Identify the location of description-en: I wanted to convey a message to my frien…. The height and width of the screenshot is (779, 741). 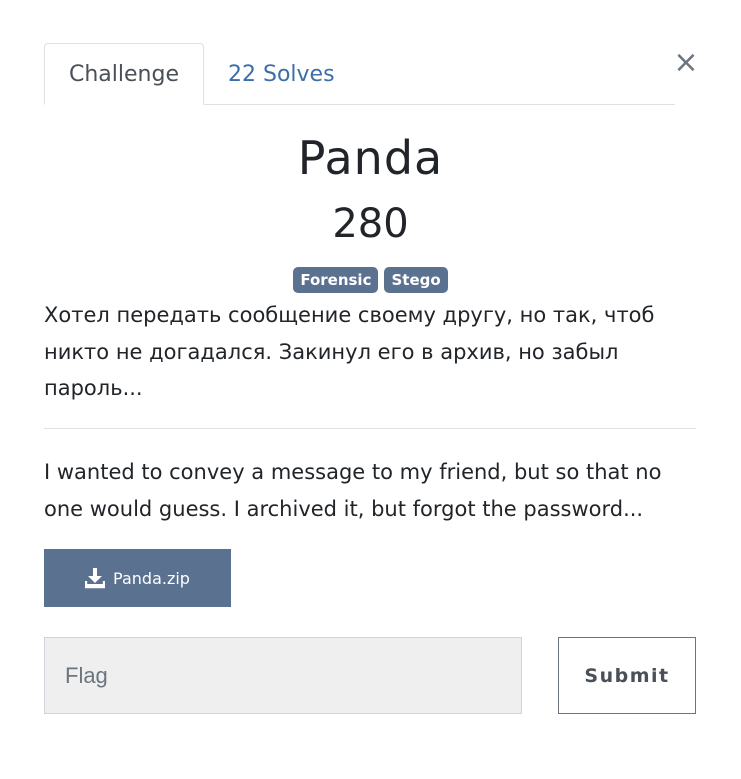
(353, 490).